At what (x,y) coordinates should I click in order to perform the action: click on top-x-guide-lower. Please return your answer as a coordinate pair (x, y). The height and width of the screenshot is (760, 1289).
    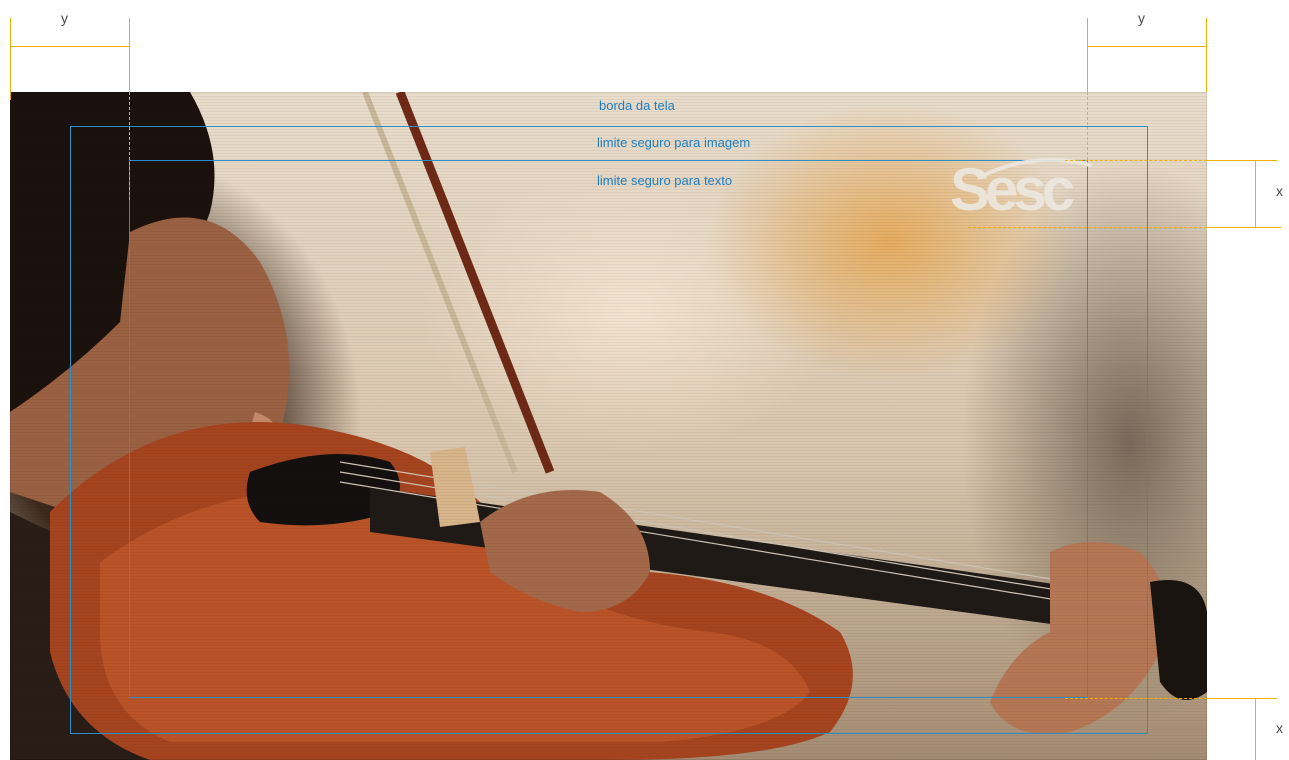
    Looking at the image, I should click on (1244, 227).